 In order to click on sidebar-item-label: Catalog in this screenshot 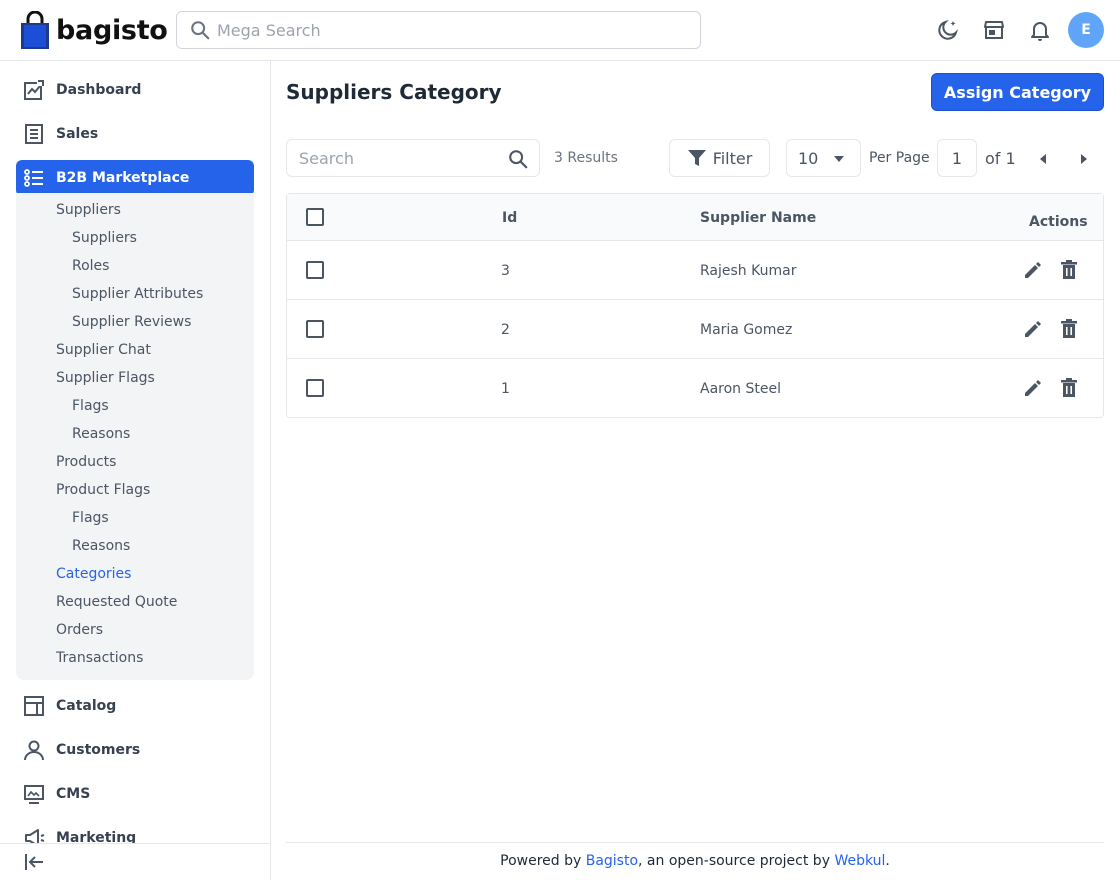, I will do `click(86, 706)`.